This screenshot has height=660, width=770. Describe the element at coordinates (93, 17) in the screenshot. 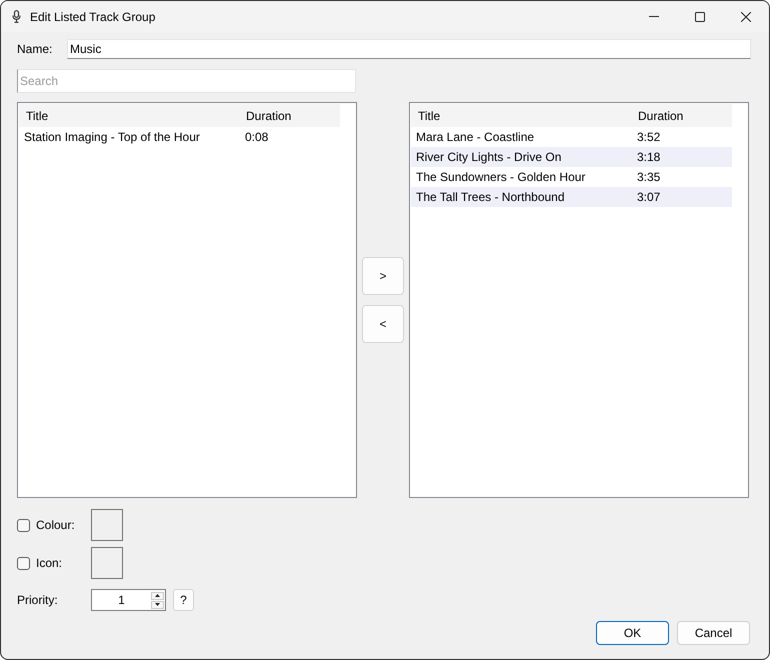

I see `window-title: Edit Listed Track Group` at that location.